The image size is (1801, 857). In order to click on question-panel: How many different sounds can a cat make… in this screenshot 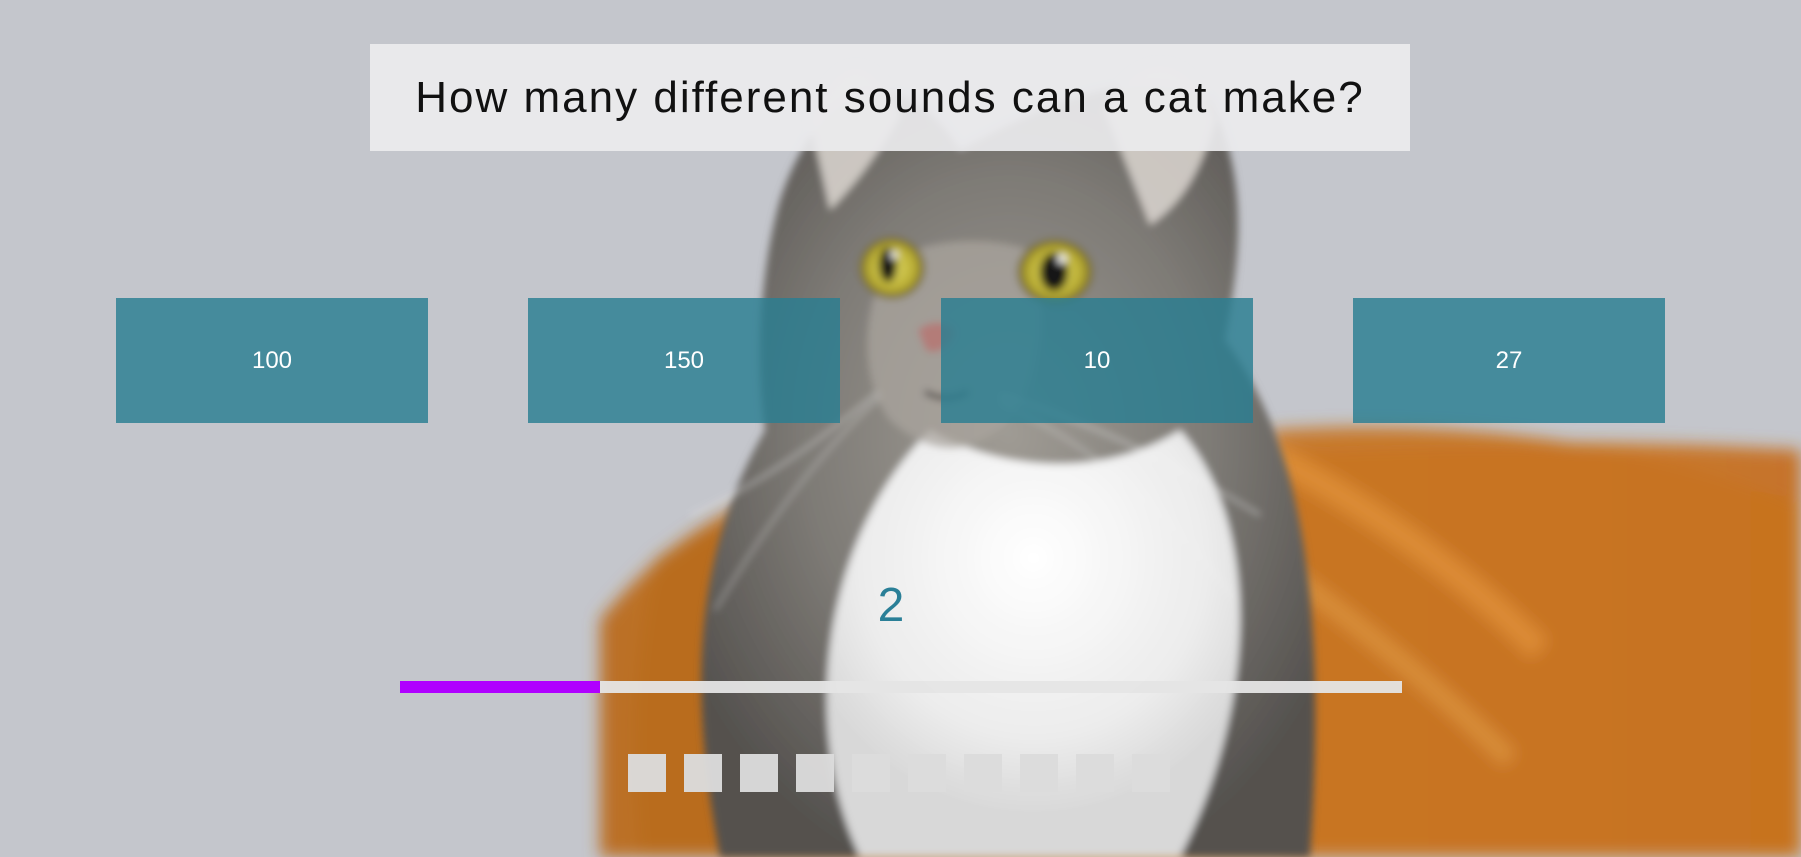, I will do `click(890, 97)`.